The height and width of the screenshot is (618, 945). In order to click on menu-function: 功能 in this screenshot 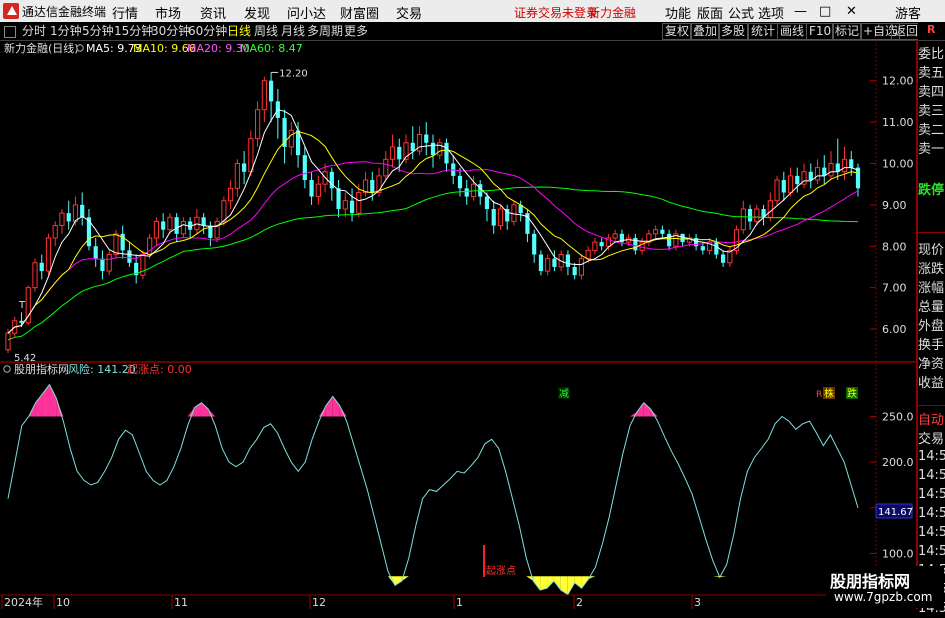, I will do `click(678, 12)`.